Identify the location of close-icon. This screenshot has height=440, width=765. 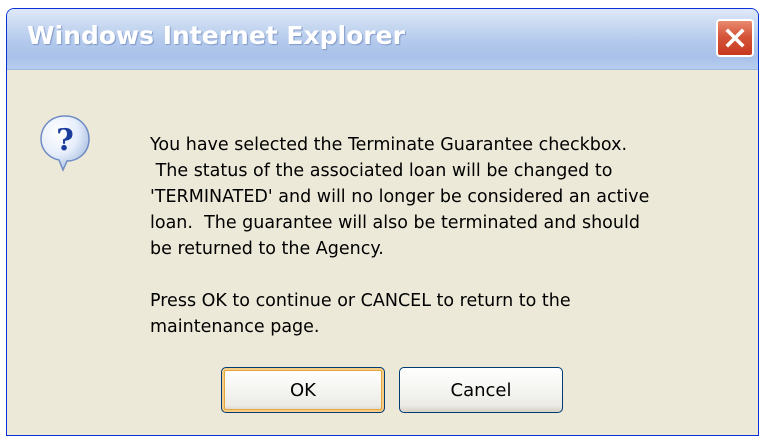
(735, 38).